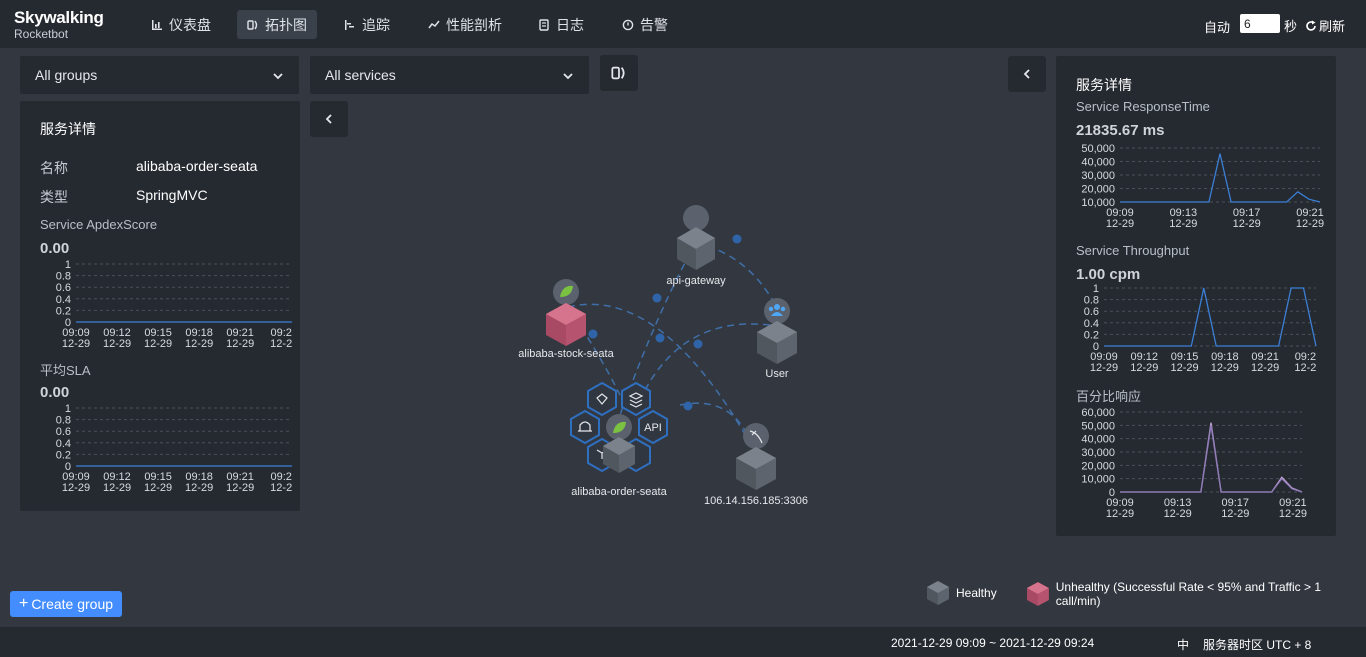 The image size is (1366, 657). Describe the element at coordinates (1325, 25) in the screenshot. I see `refresh-button: 刷新` at that location.